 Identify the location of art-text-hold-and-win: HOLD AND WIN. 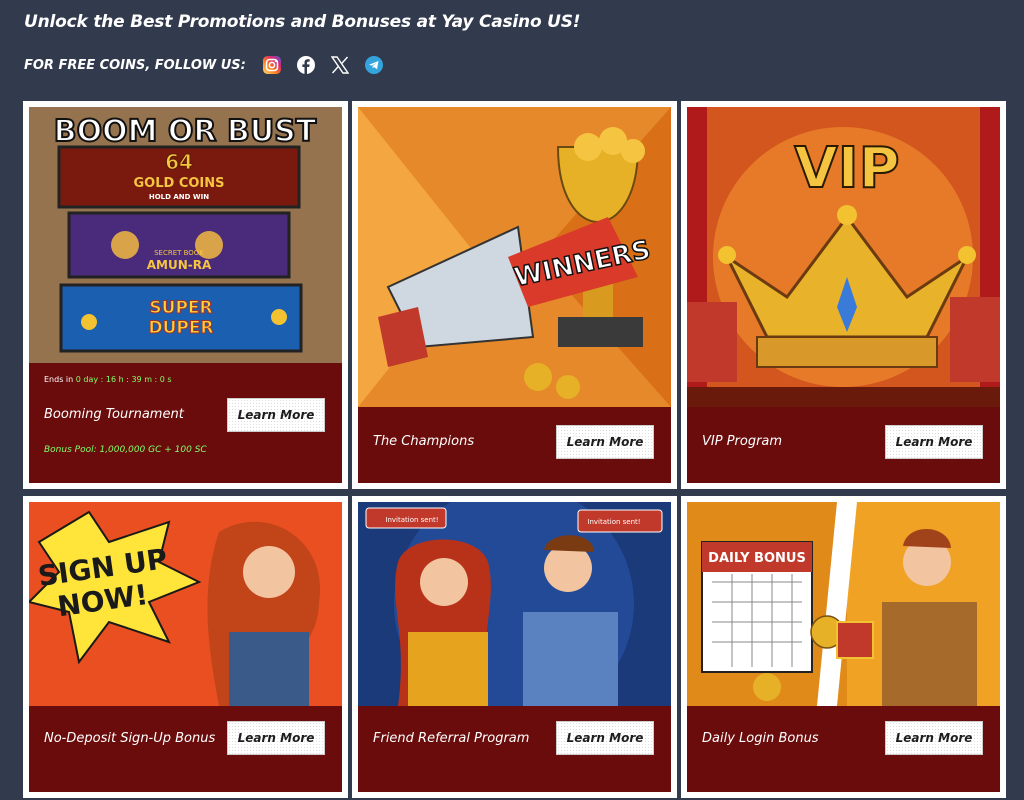
(179, 197).